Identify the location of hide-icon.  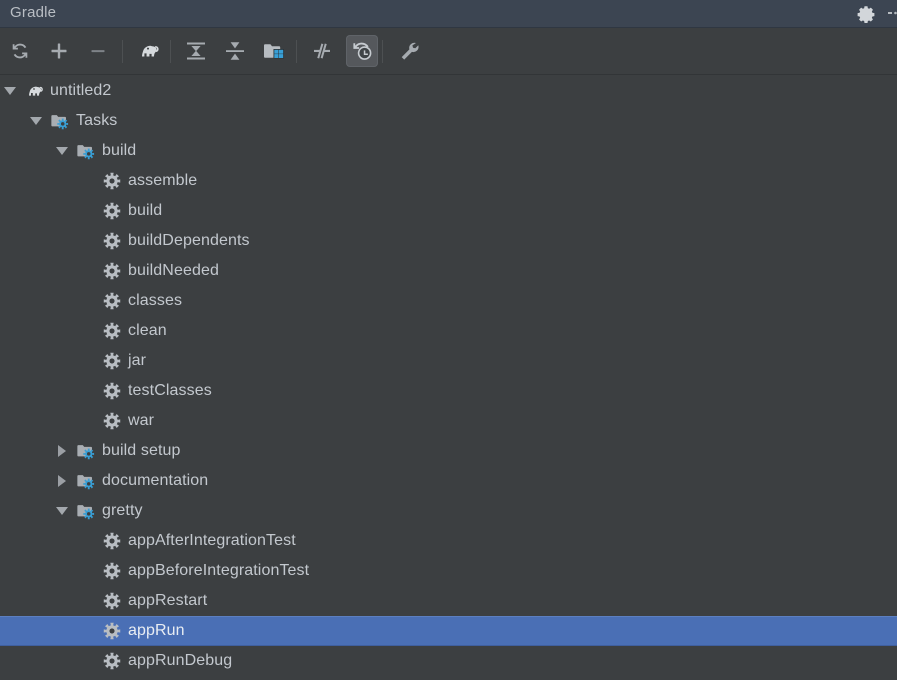
(892, 14).